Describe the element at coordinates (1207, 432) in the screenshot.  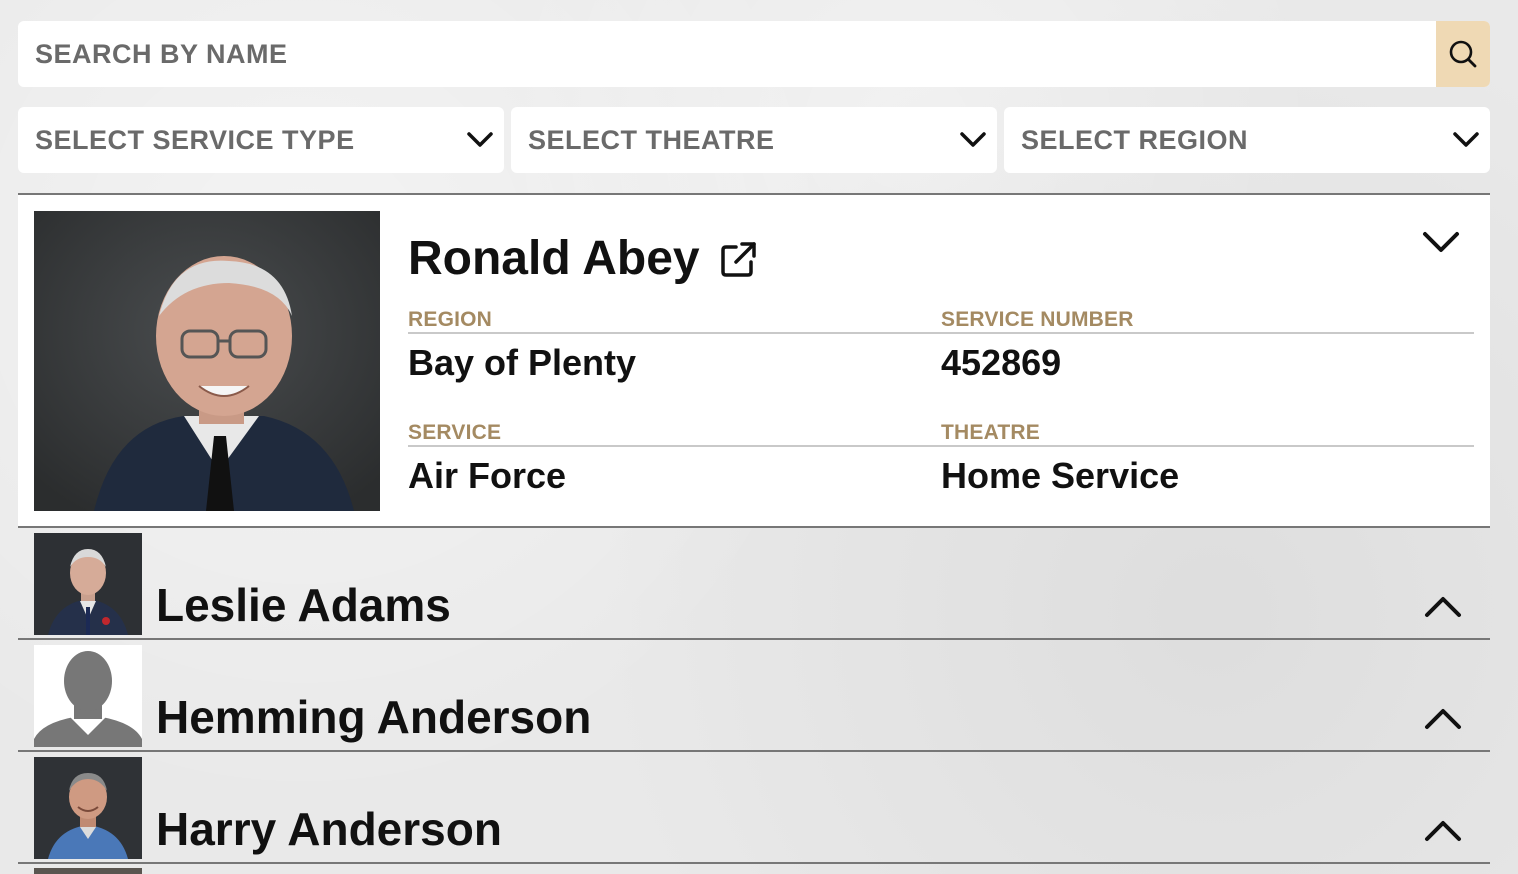
I see `field-label: THEATRE` at that location.